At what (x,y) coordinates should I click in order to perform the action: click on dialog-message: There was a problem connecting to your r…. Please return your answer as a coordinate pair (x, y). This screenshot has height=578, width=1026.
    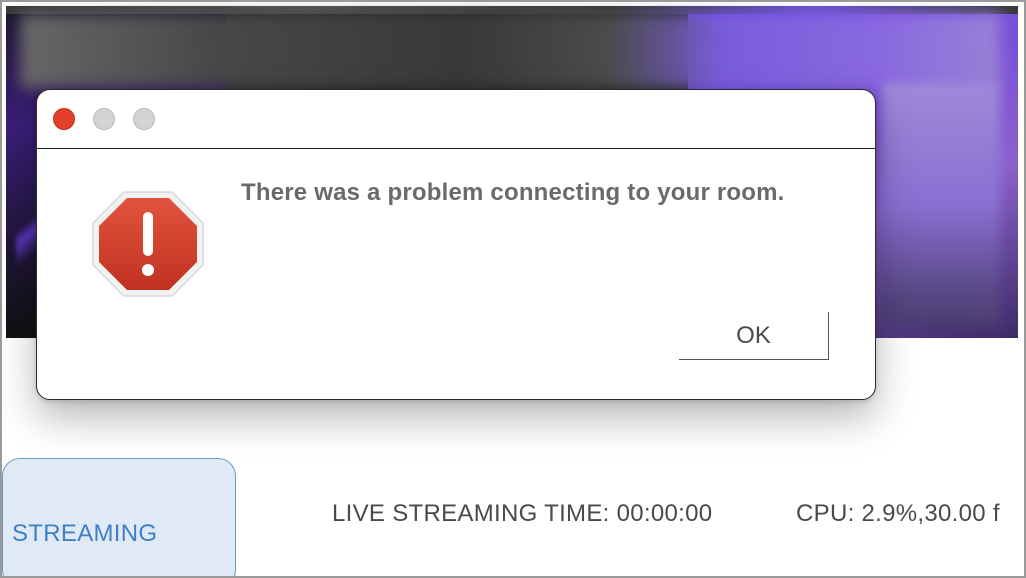
    Looking at the image, I should click on (513, 192).